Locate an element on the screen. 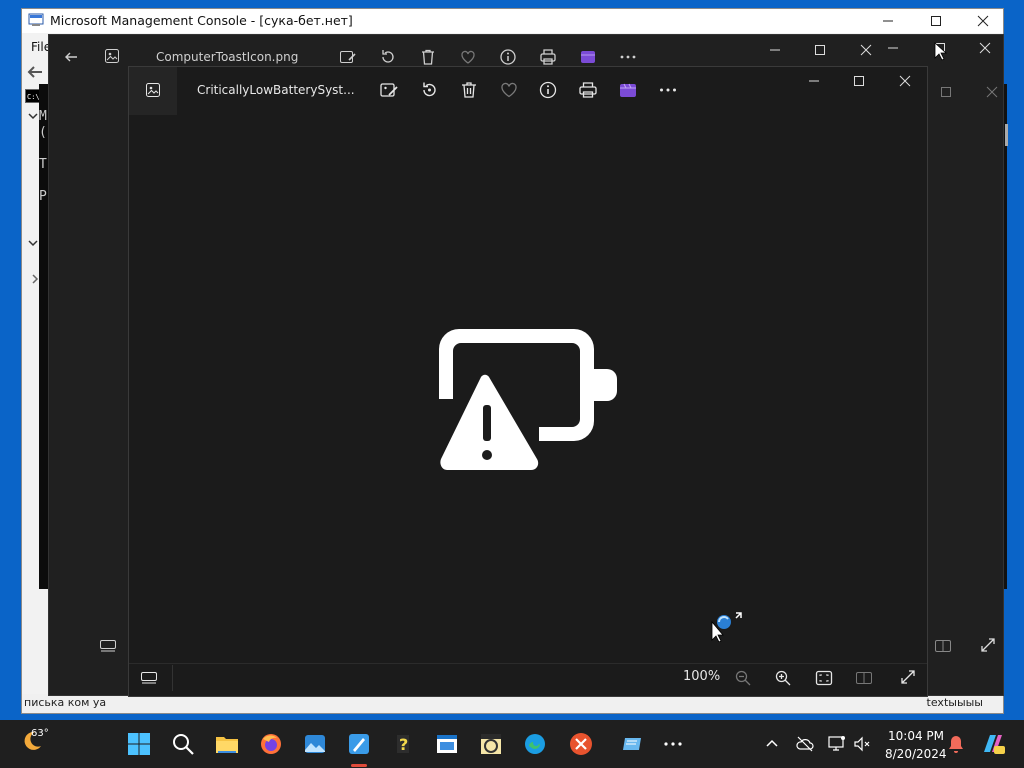 The width and height of the screenshot is (1024, 768). minimize-button is located at coordinates (814, 81).